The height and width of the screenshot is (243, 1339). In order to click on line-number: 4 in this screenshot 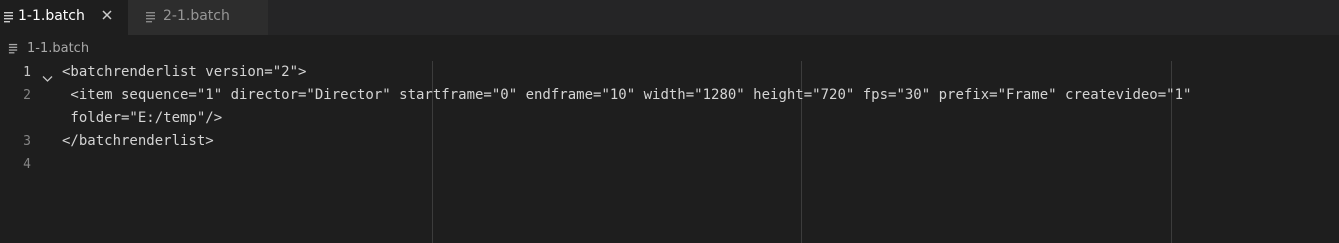, I will do `click(27, 164)`.